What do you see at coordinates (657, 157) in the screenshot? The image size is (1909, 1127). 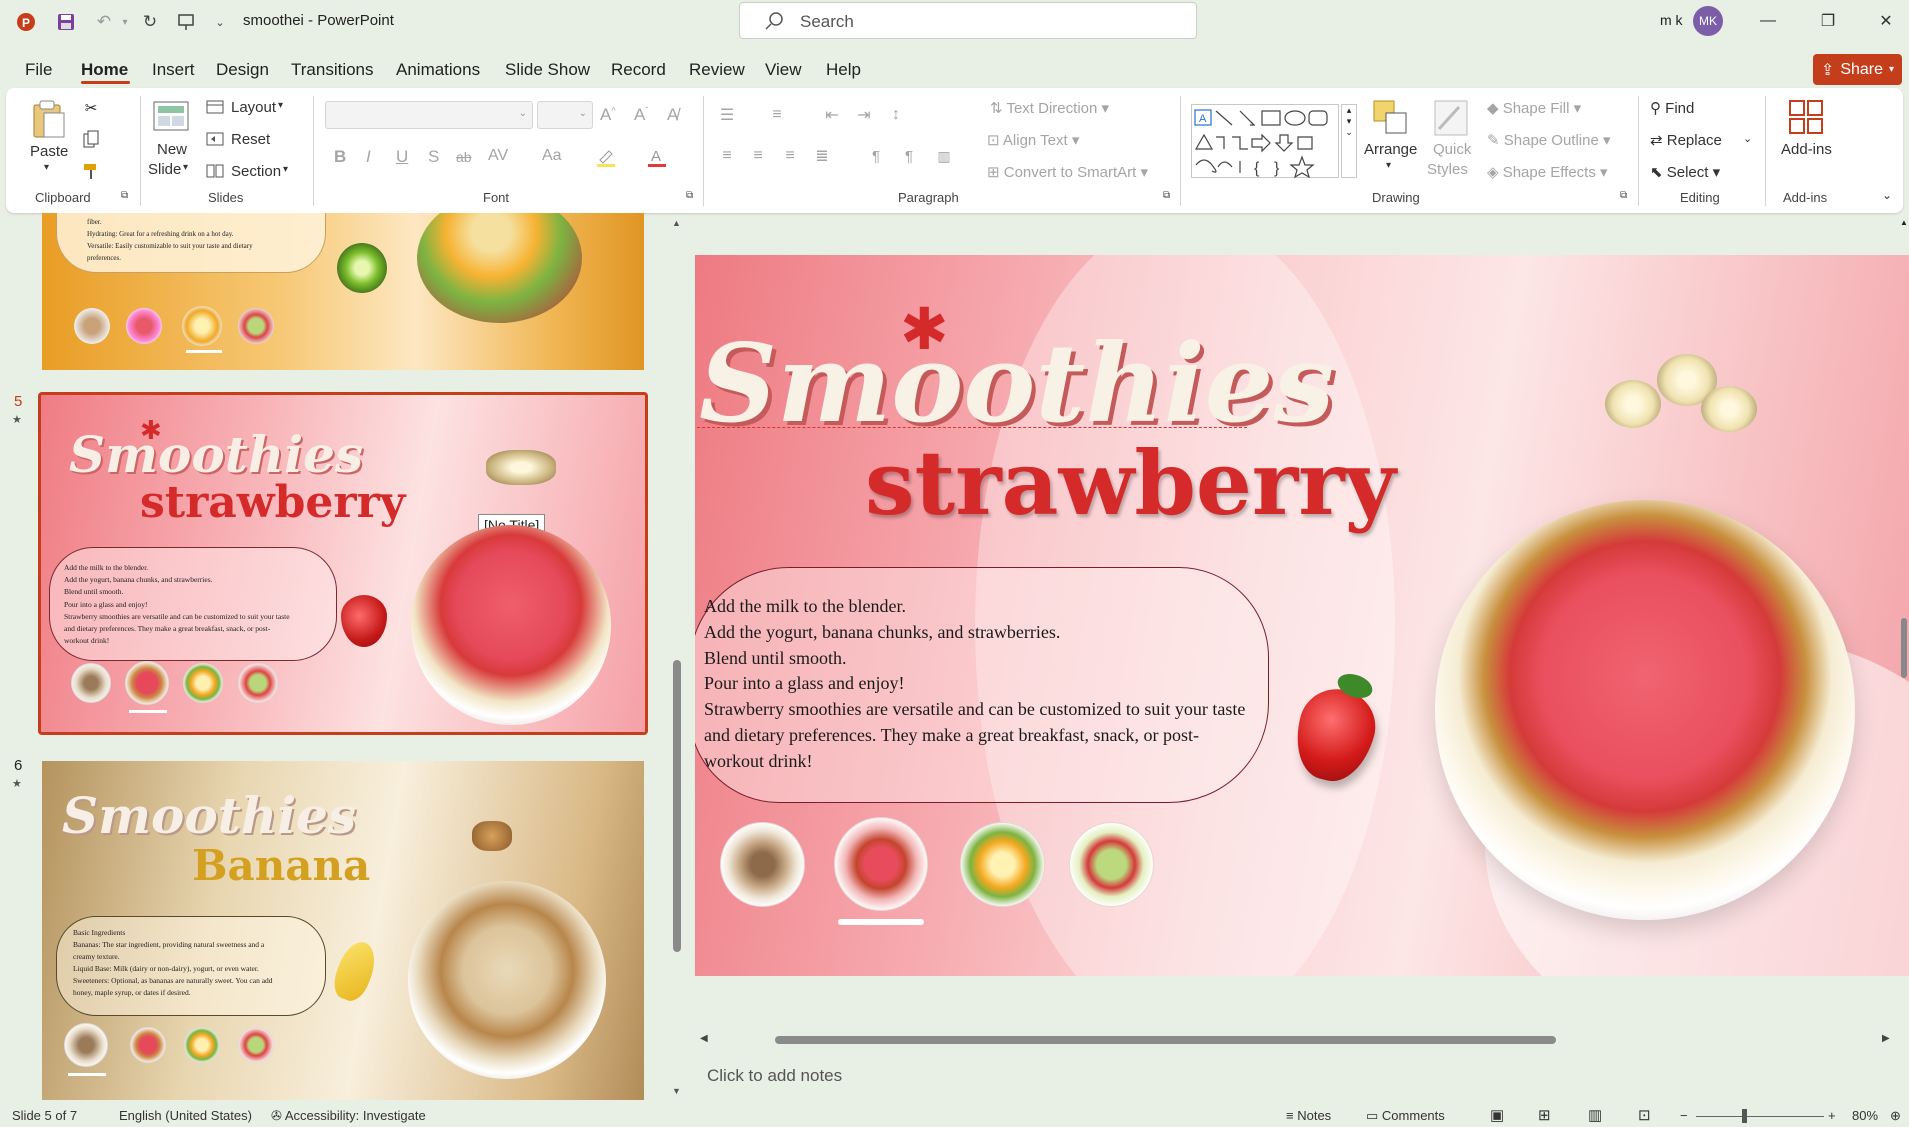 I see `font-color-icon: A` at bounding box center [657, 157].